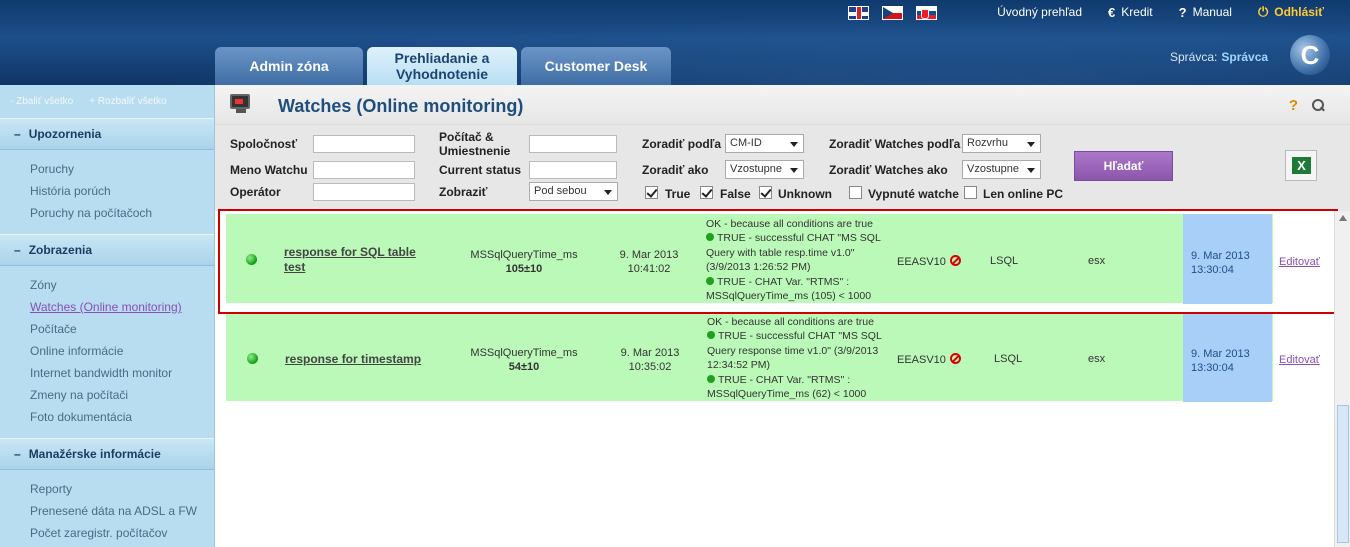 This screenshot has width=1350, height=547. What do you see at coordinates (1343, 474) in the screenshot?
I see `scroll-thumb` at bounding box center [1343, 474].